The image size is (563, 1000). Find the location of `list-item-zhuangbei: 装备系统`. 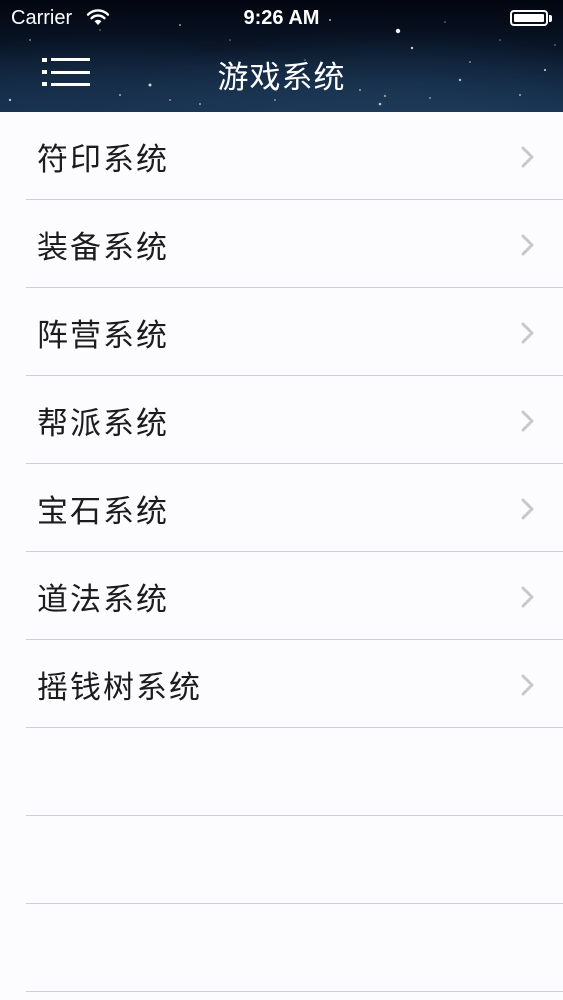

list-item-zhuangbei: 装备系统 is located at coordinates (281, 244).